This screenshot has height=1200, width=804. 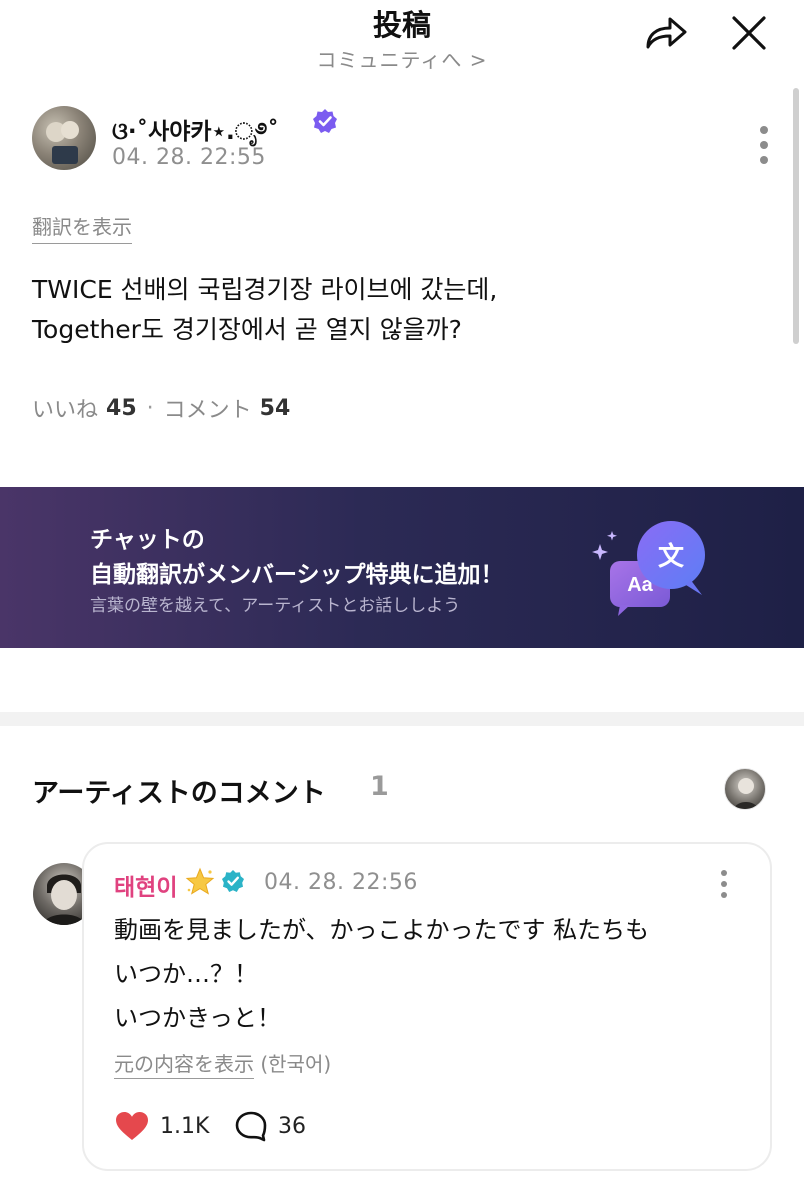 I want to click on comment-more-button, so click(x=724, y=884).